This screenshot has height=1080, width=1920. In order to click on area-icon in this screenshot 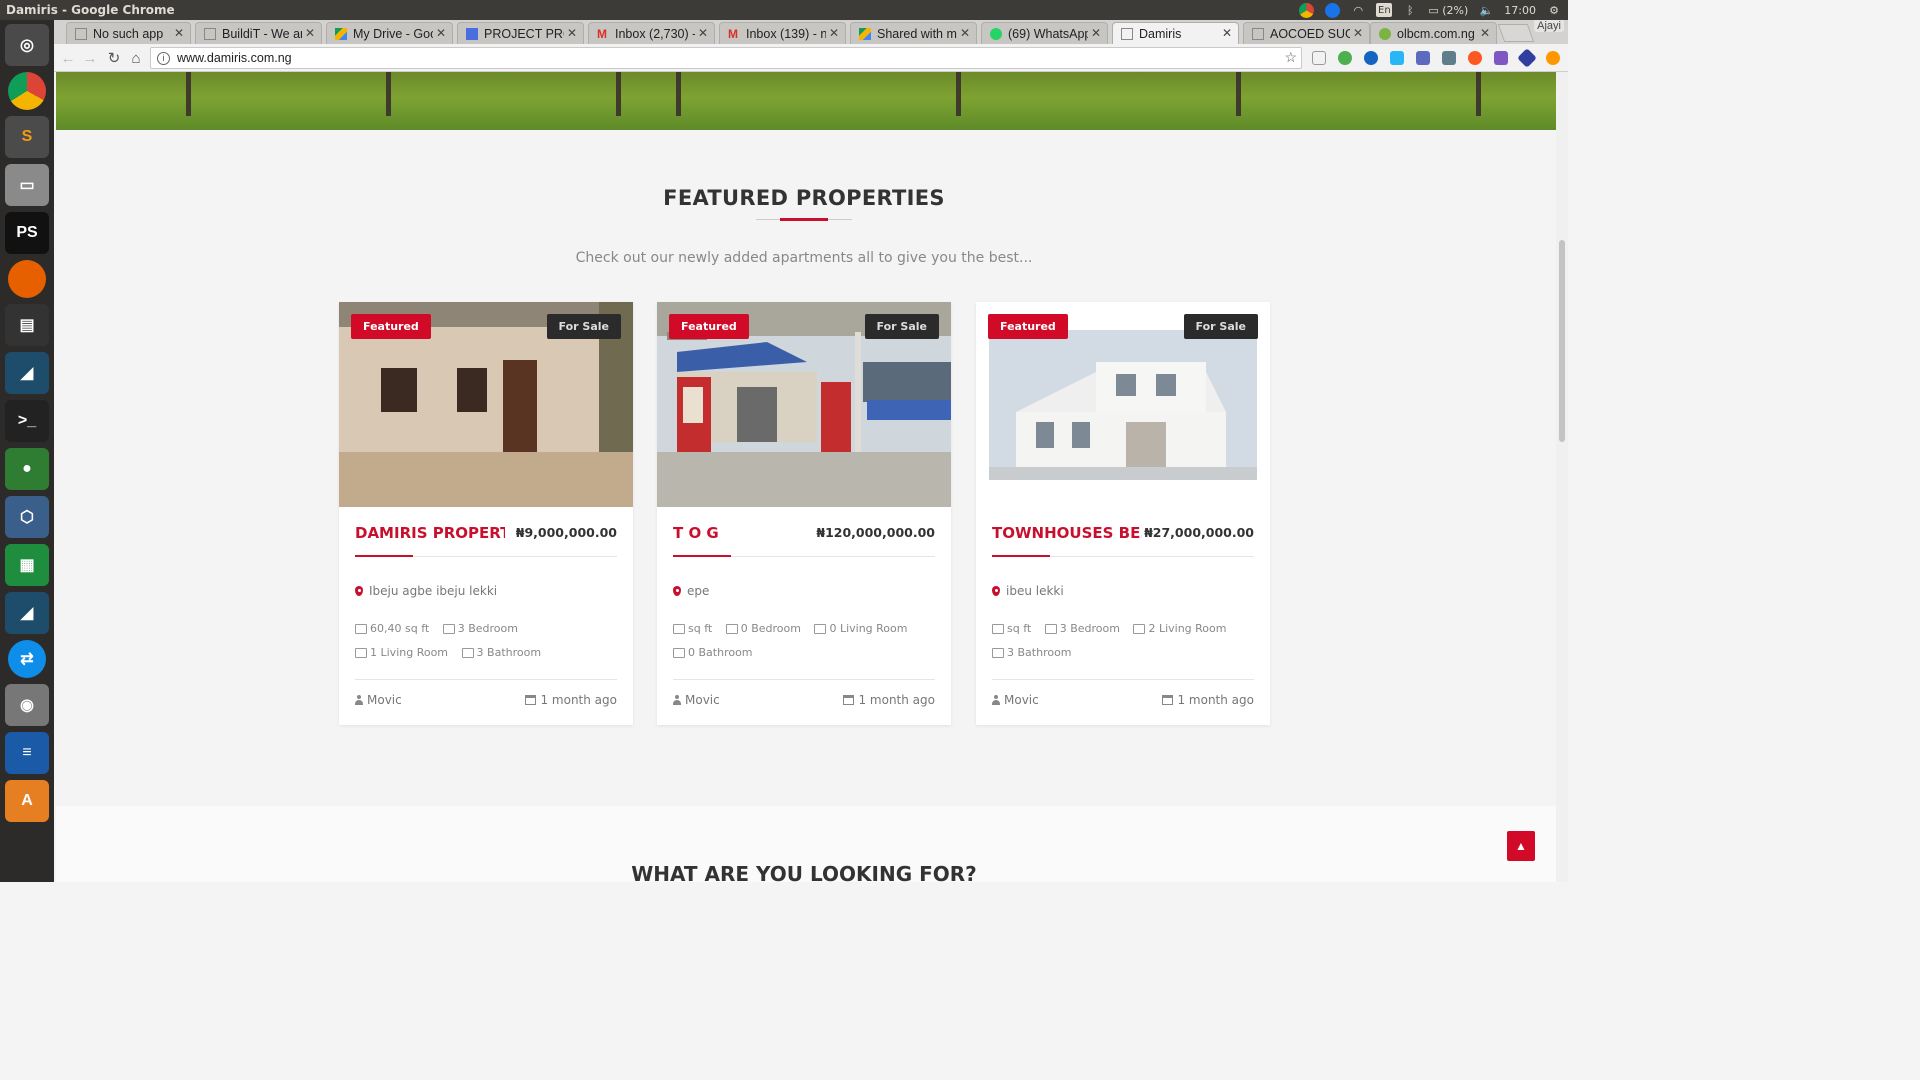, I will do `click(998, 629)`.